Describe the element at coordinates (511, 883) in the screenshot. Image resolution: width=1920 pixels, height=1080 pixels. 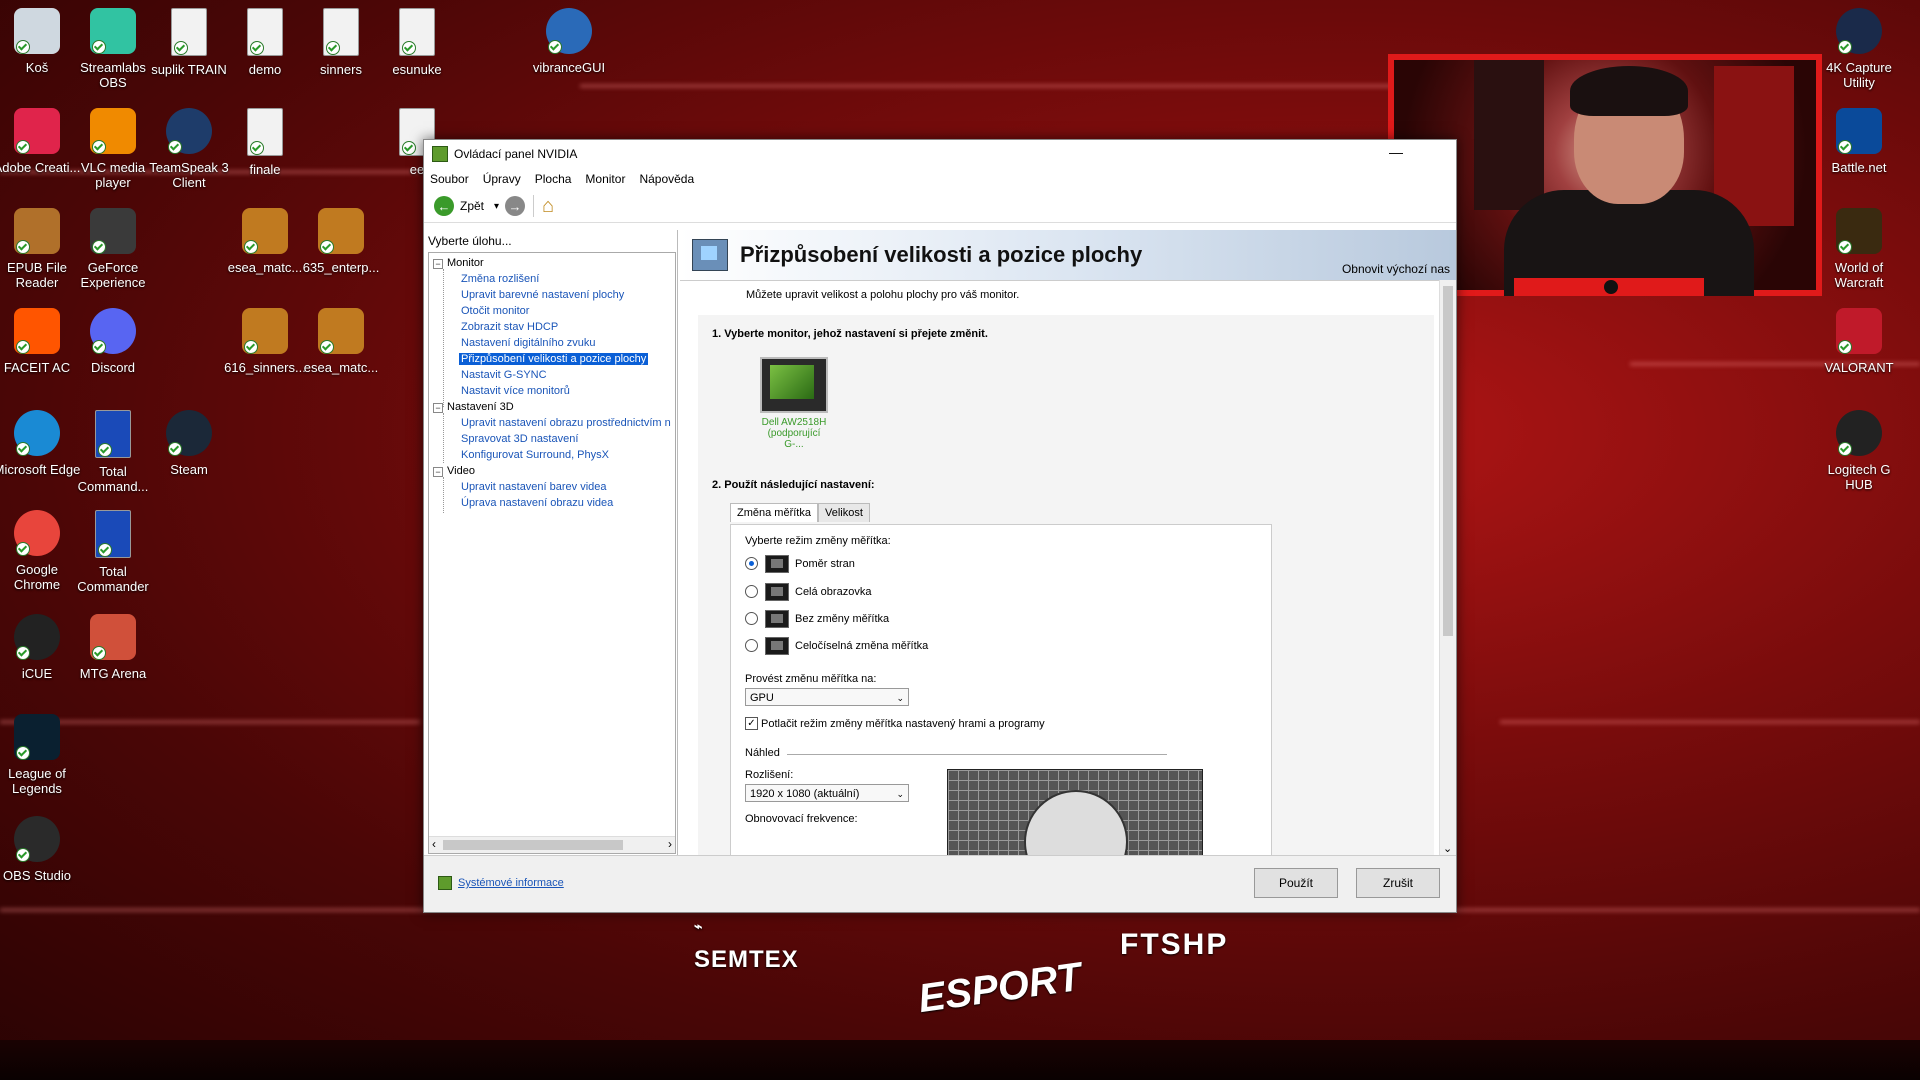
I see `system-info-label: Systémové informace` at that location.